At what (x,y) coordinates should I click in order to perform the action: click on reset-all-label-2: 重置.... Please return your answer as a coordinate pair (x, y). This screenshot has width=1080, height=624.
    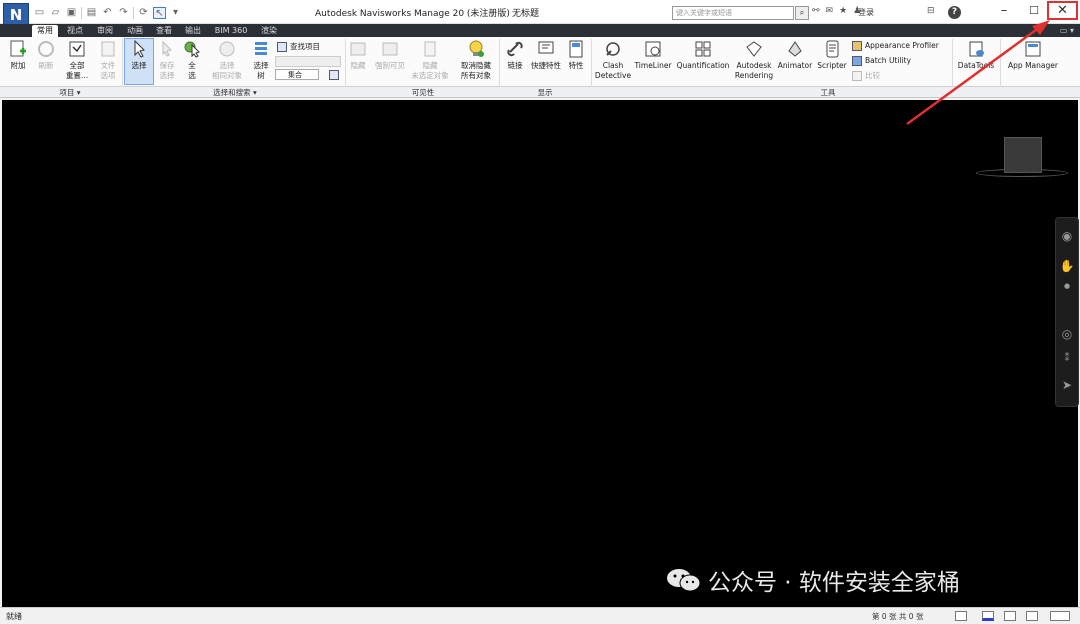
    Looking at the image, I should click on (77, 75).